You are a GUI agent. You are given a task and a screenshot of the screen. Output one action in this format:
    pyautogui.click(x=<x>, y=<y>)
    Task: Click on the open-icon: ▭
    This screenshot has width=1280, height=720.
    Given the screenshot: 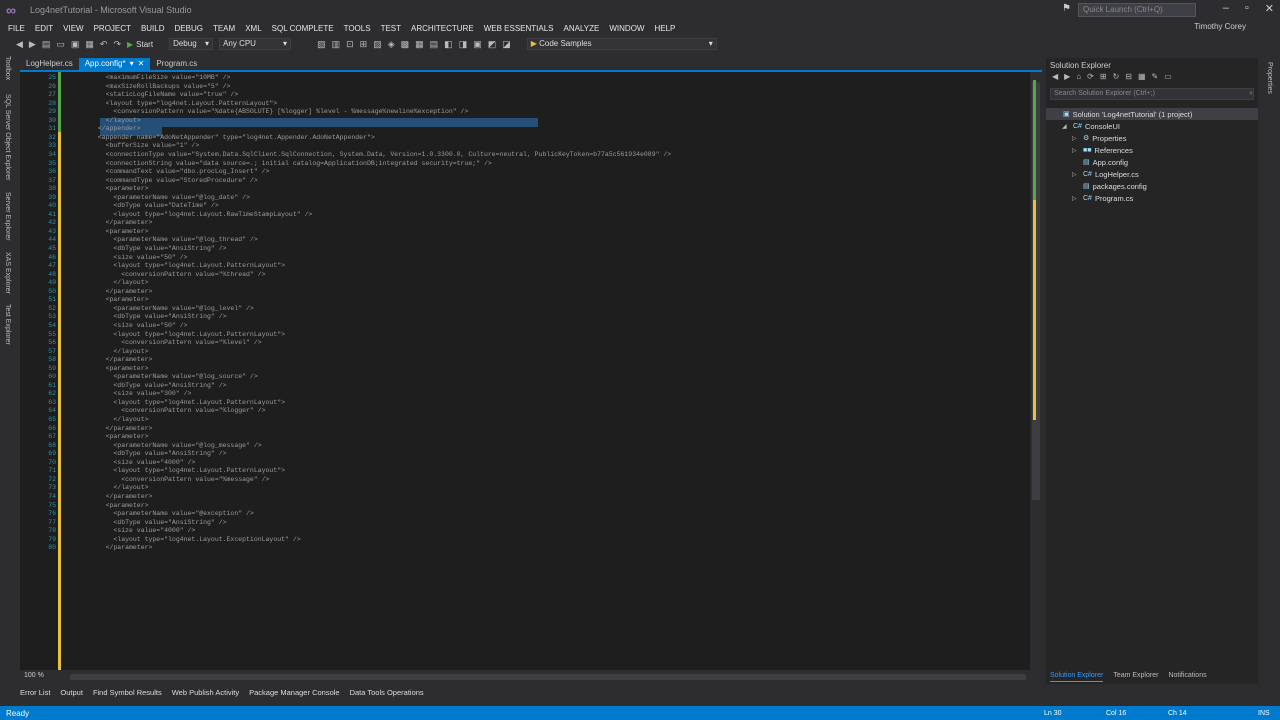 What is the action you would take?
    pyautogui.click(x=60, y=44)
    